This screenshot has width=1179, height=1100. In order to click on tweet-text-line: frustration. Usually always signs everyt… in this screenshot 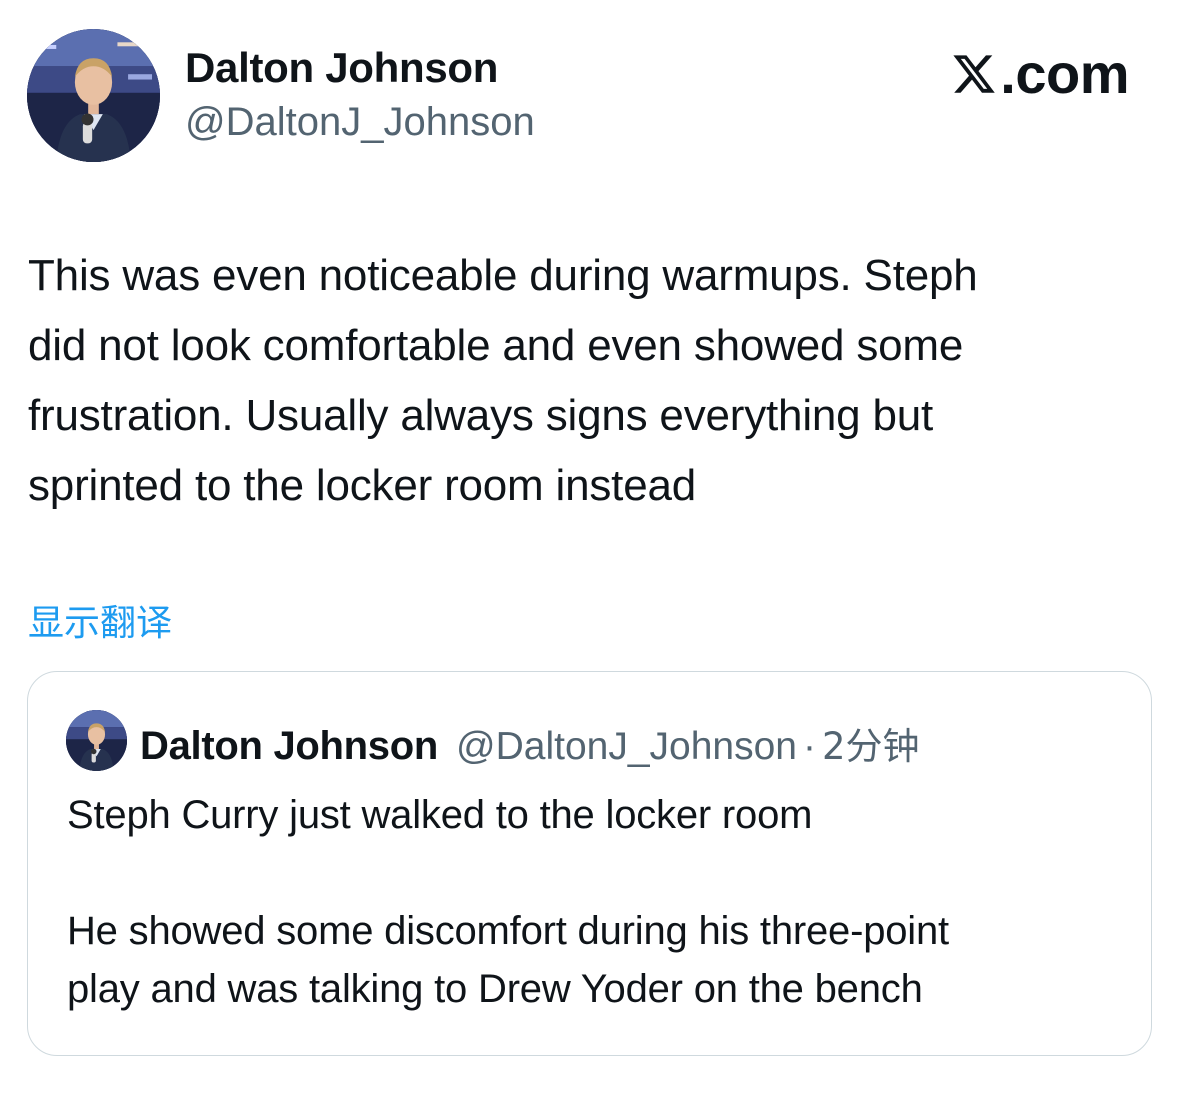, I will do `click(481, 415)`.